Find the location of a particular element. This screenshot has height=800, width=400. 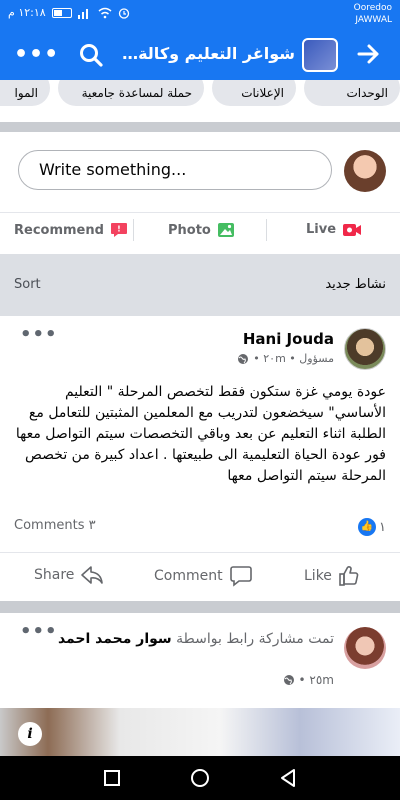

feed-sort-bar: Sort نشاط جديد is located at coordinates (200, 285).